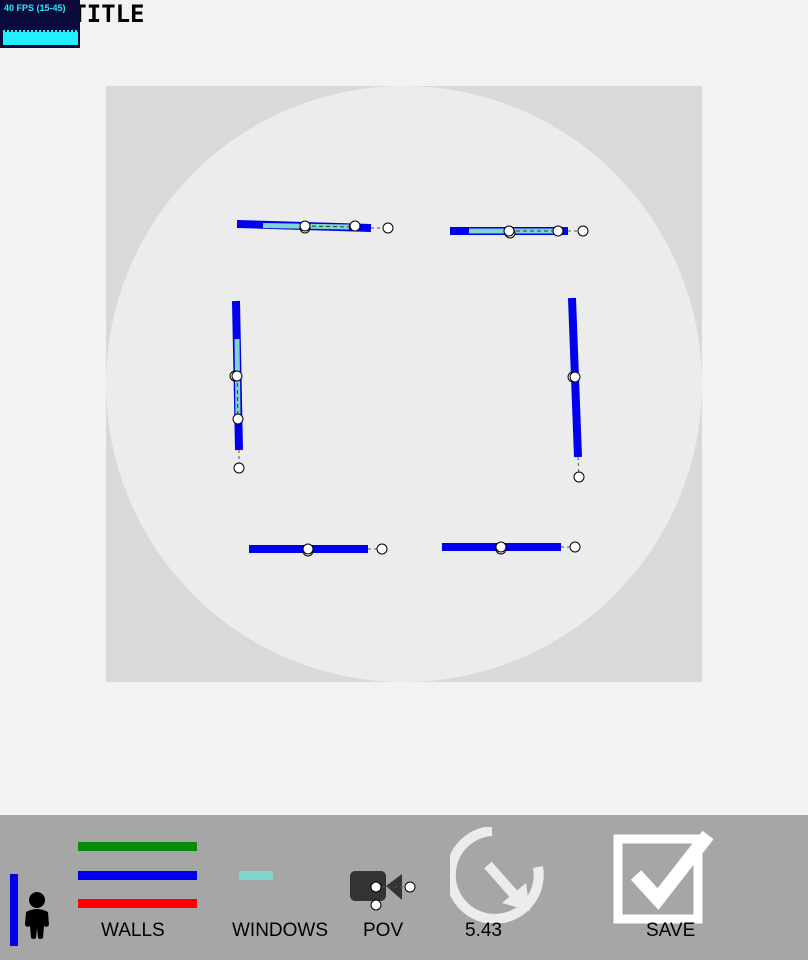  I want to click on rotation-tool: 5.43, so click(497, 886).